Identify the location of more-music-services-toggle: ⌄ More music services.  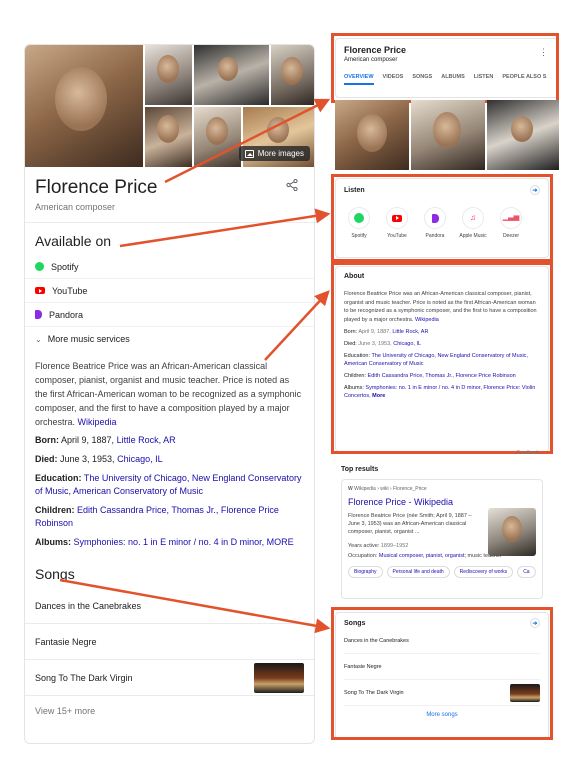
(169, 339).